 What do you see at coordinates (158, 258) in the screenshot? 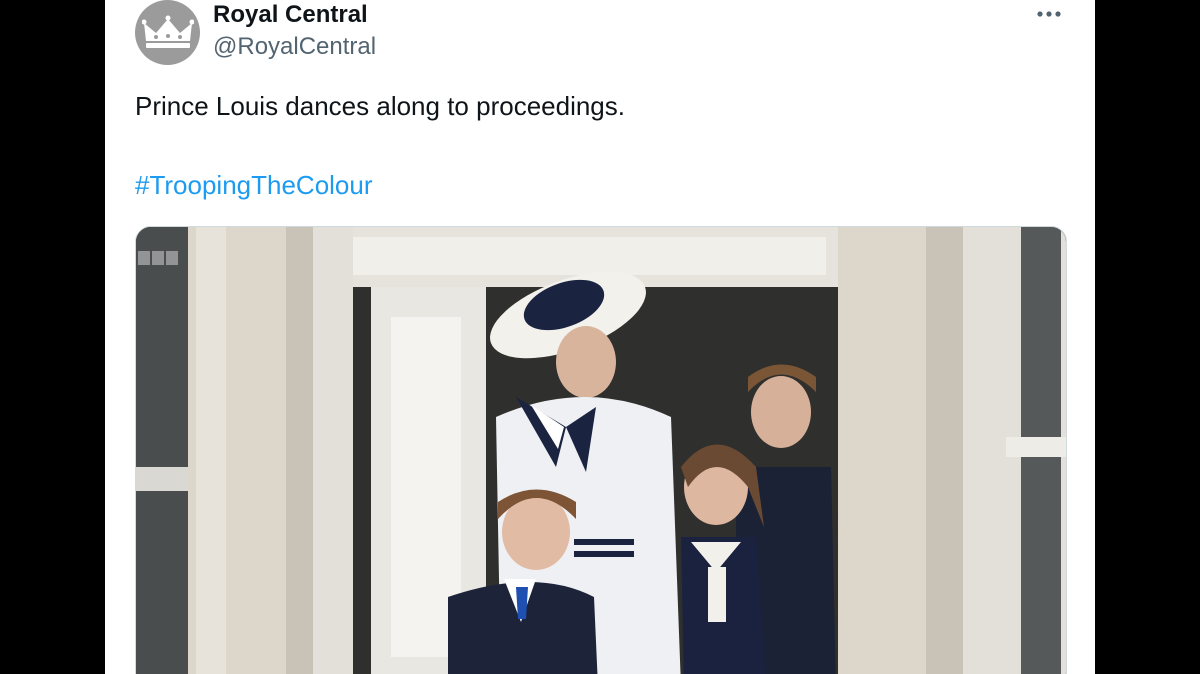
I see `bbc-watermark` at bounding box center [158, 258].